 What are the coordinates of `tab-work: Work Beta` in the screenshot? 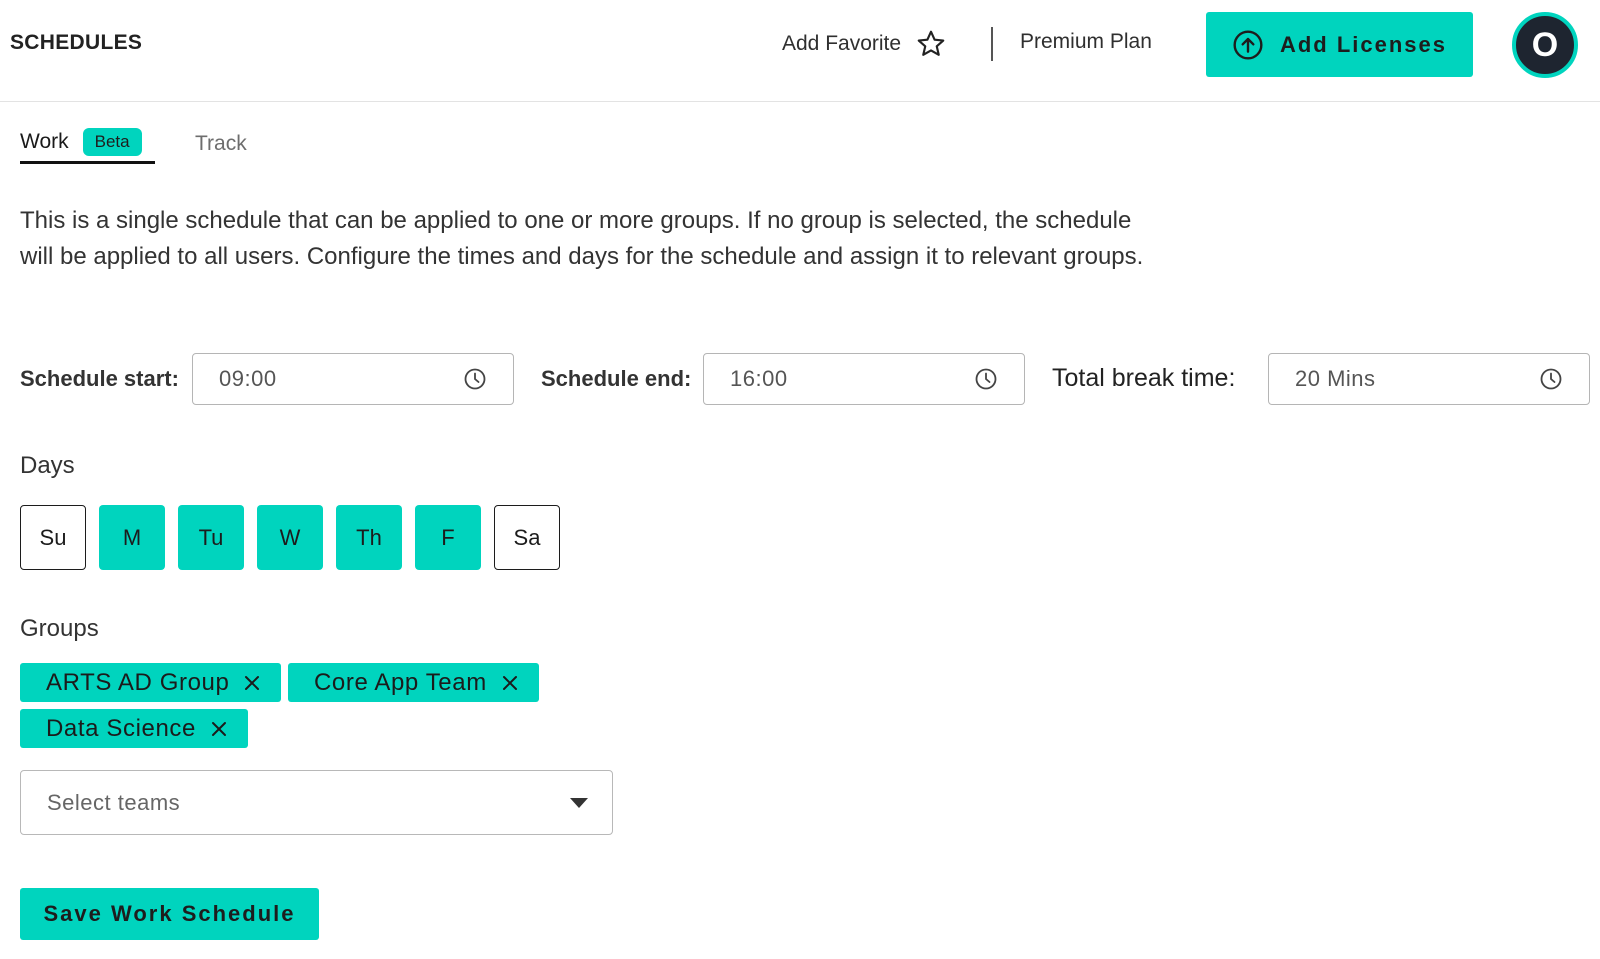 It's located at (87, 146).